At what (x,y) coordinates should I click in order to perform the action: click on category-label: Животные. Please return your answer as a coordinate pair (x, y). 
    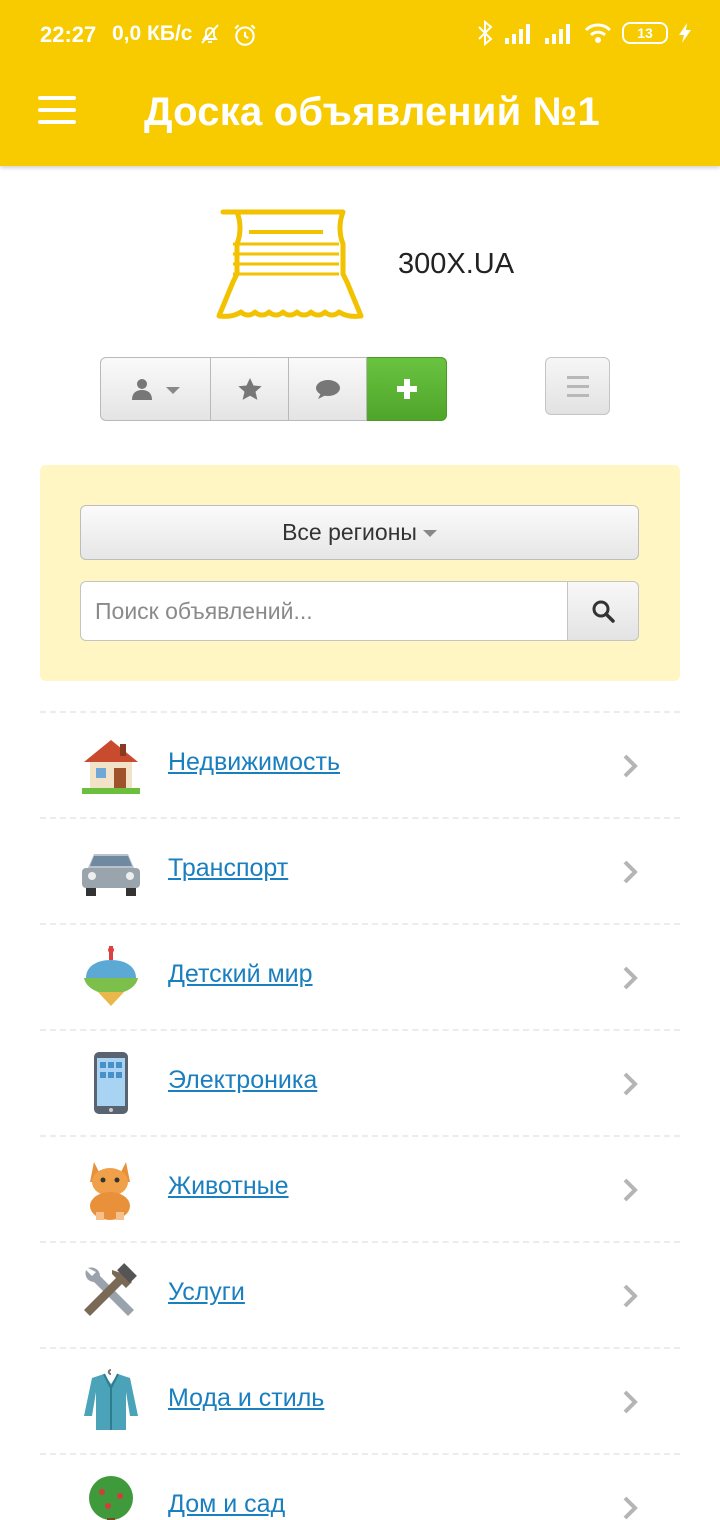
    Looking at the image, I should click on (228, 1186).